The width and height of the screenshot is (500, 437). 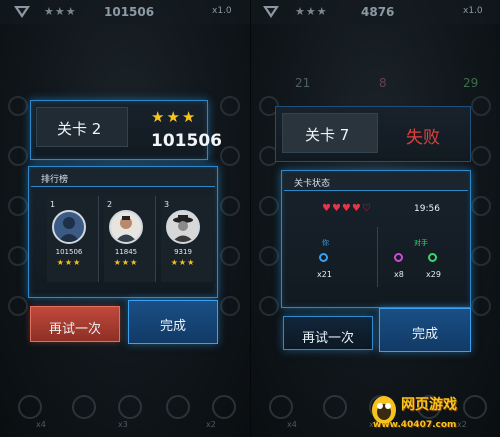 I want to click on rank-score: 11845, so click(x=126, y=252).